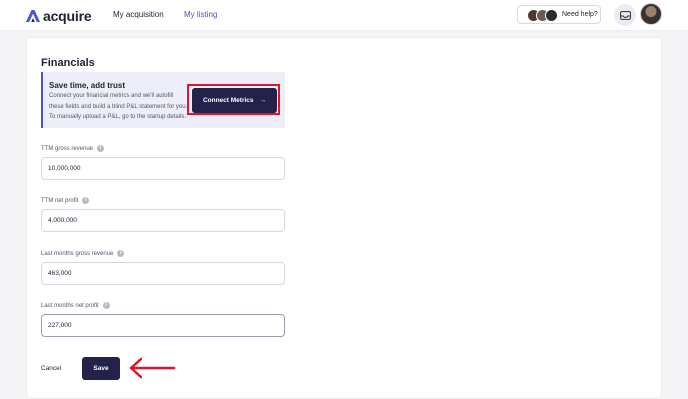  What do you see at coordinates (60, 200) in the screenshot?
I see `field-label-text: TTM net profit` at bounding box center [60, 200].